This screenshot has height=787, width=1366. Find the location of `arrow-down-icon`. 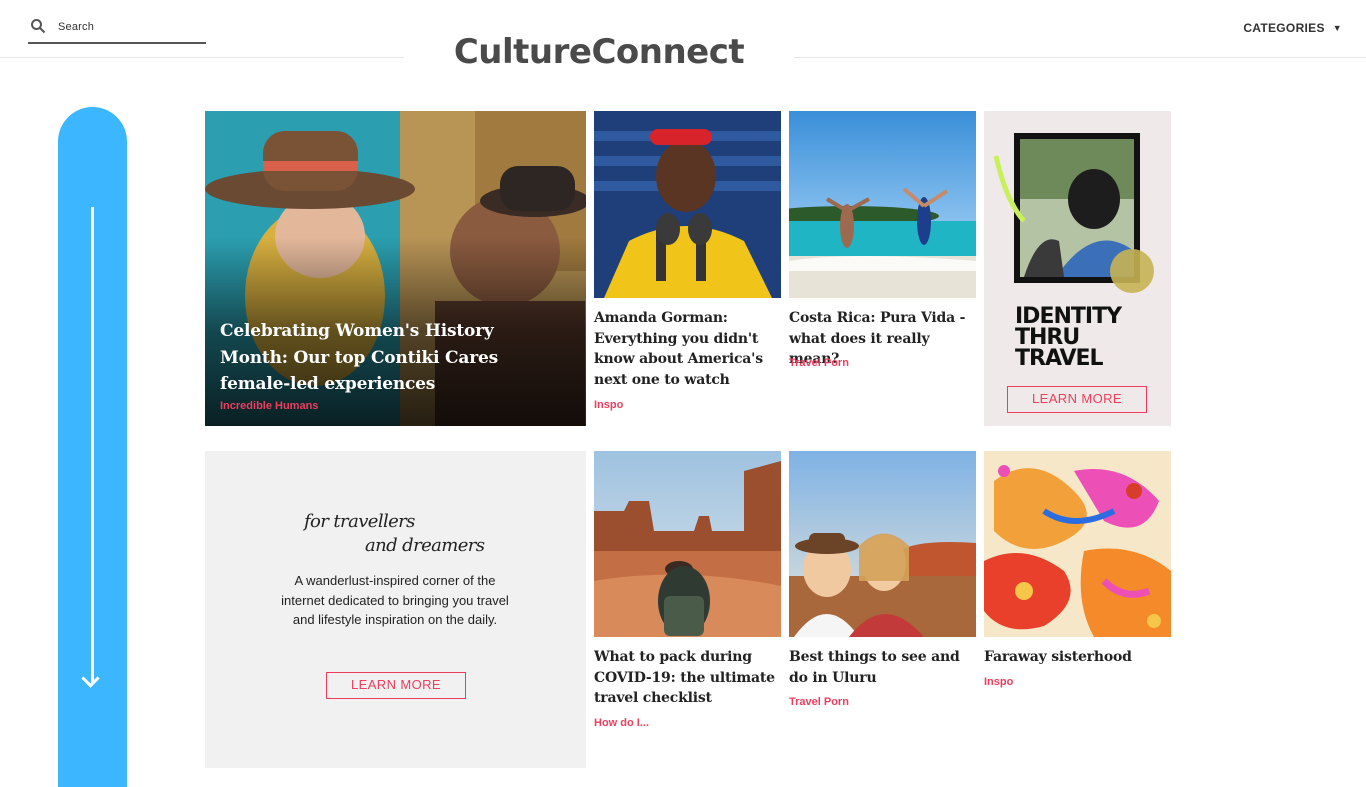

arrow-down-icon is located at coordinates (92, 445).